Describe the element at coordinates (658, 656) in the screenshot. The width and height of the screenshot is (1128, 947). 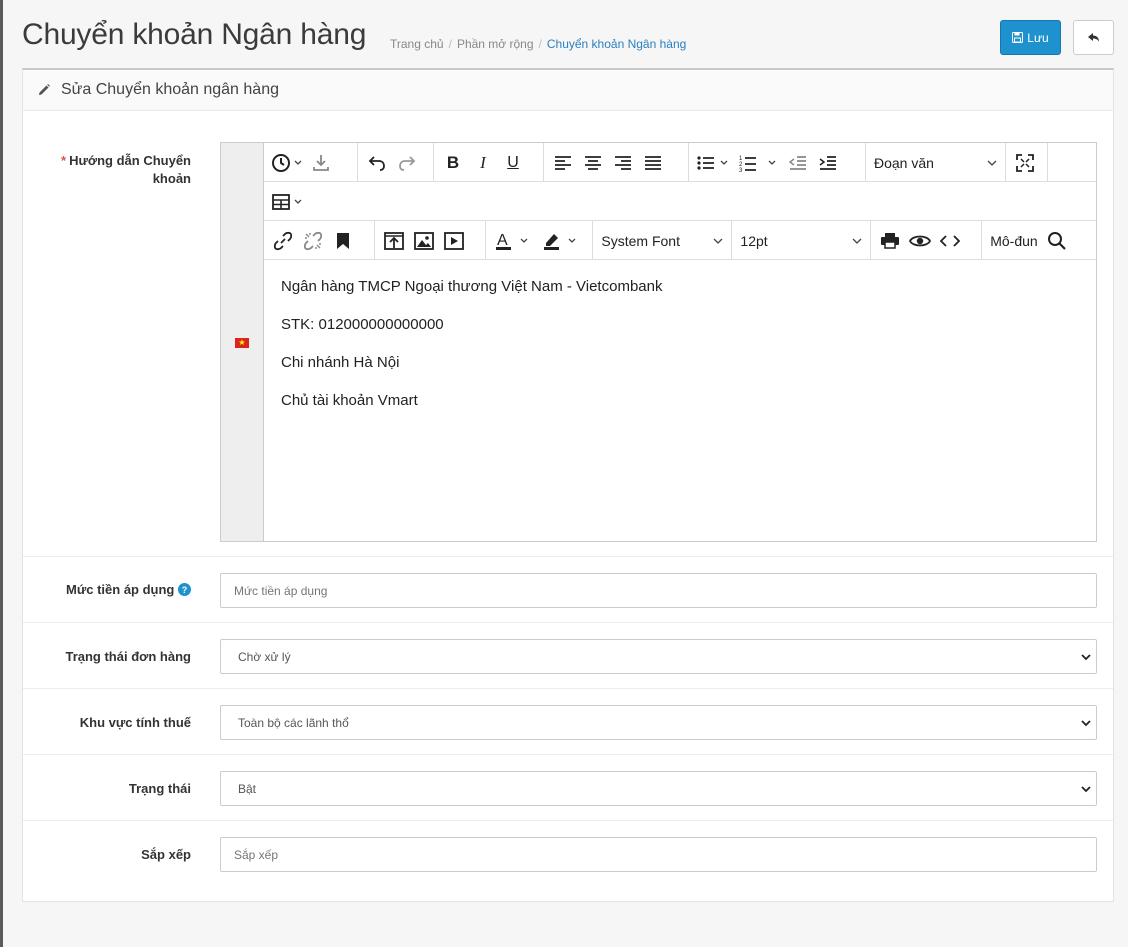
I see `order-status-select: Chờ xử lý` at that location.